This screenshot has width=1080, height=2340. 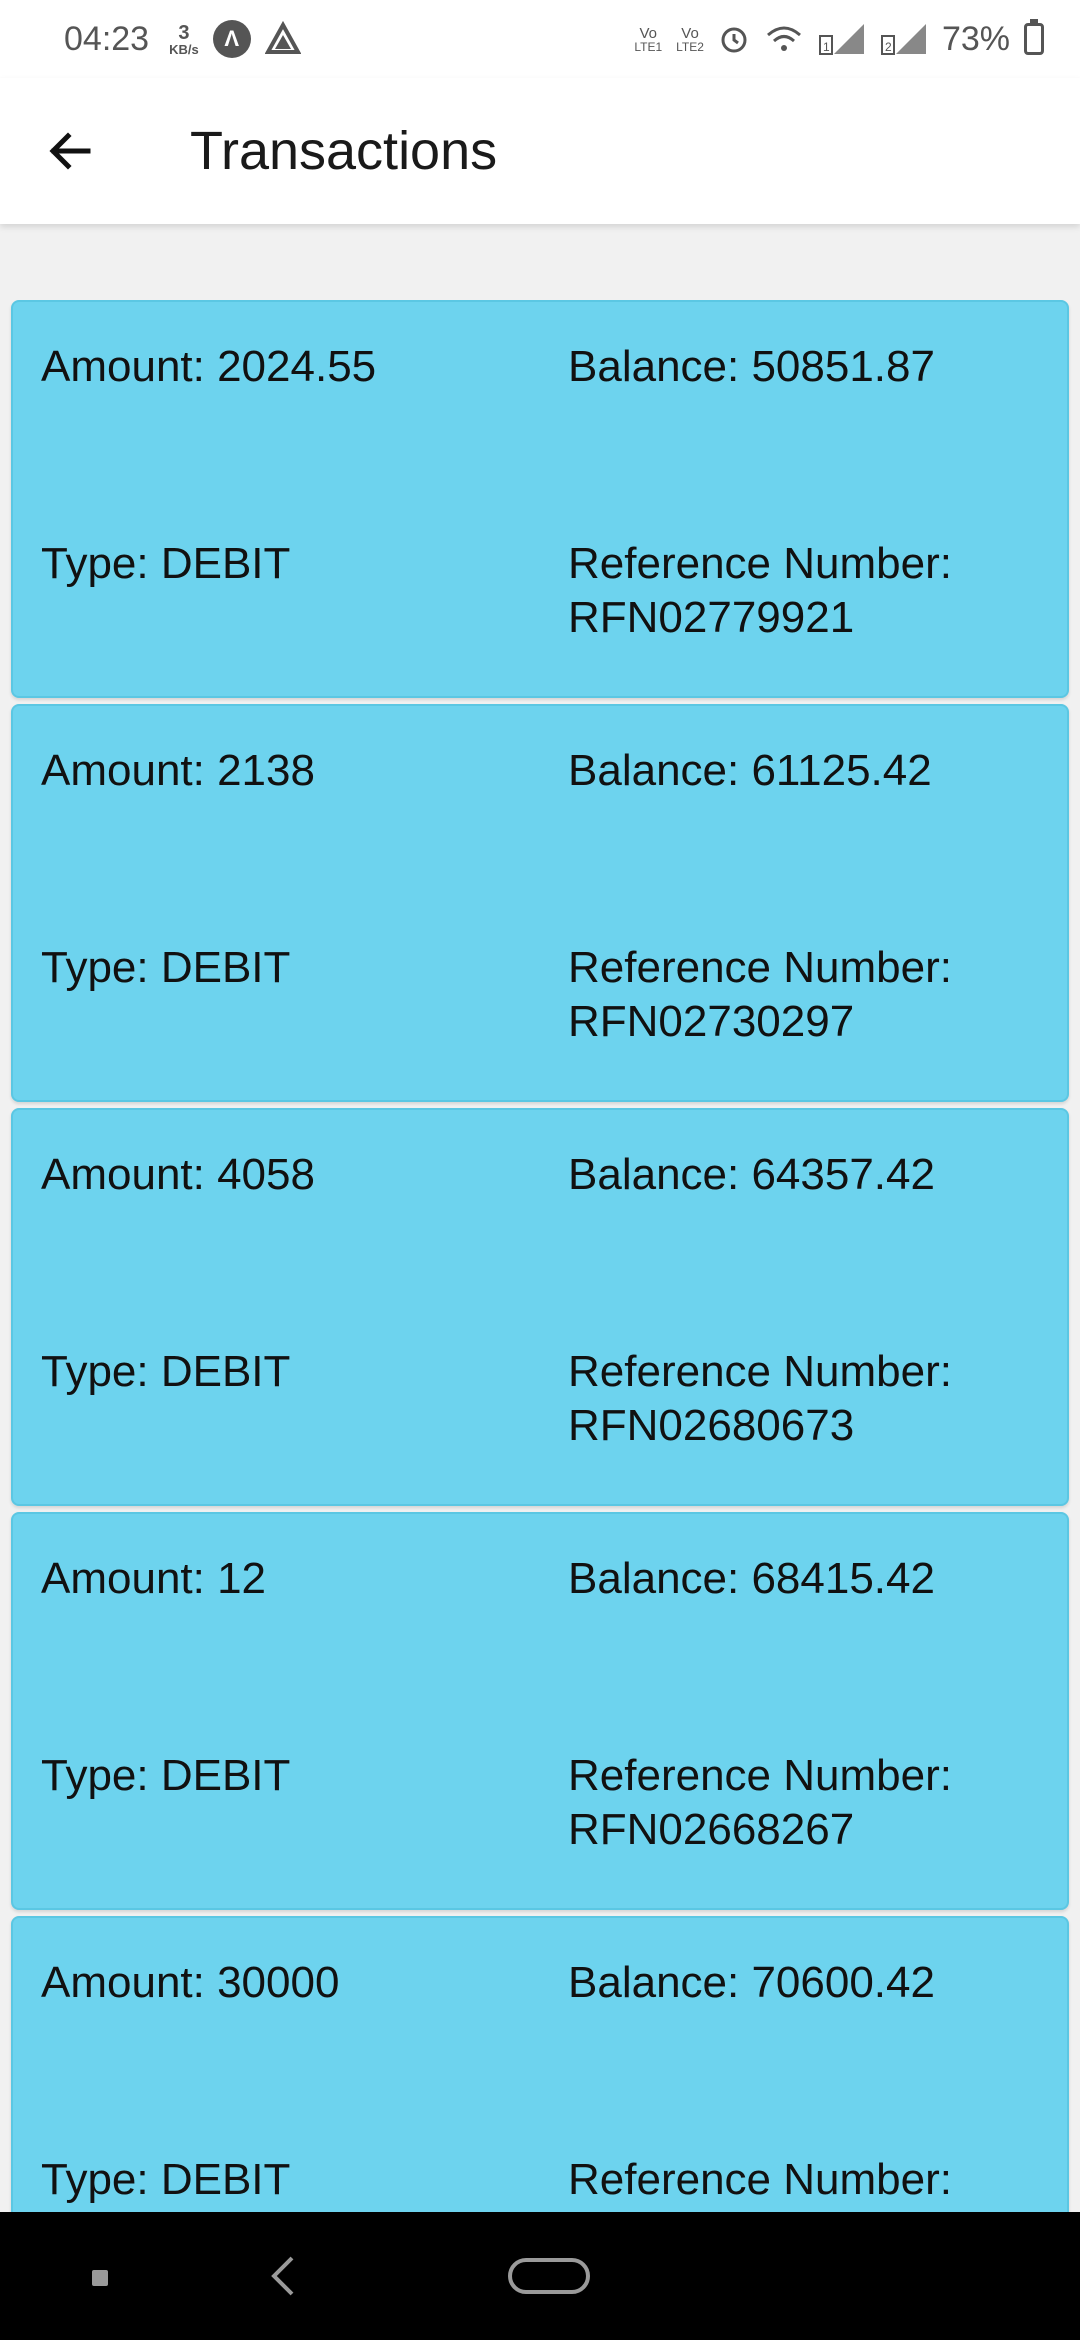 I want to click on transaction-balance: Balance: 68415.42, so click(x=751, y=1578).